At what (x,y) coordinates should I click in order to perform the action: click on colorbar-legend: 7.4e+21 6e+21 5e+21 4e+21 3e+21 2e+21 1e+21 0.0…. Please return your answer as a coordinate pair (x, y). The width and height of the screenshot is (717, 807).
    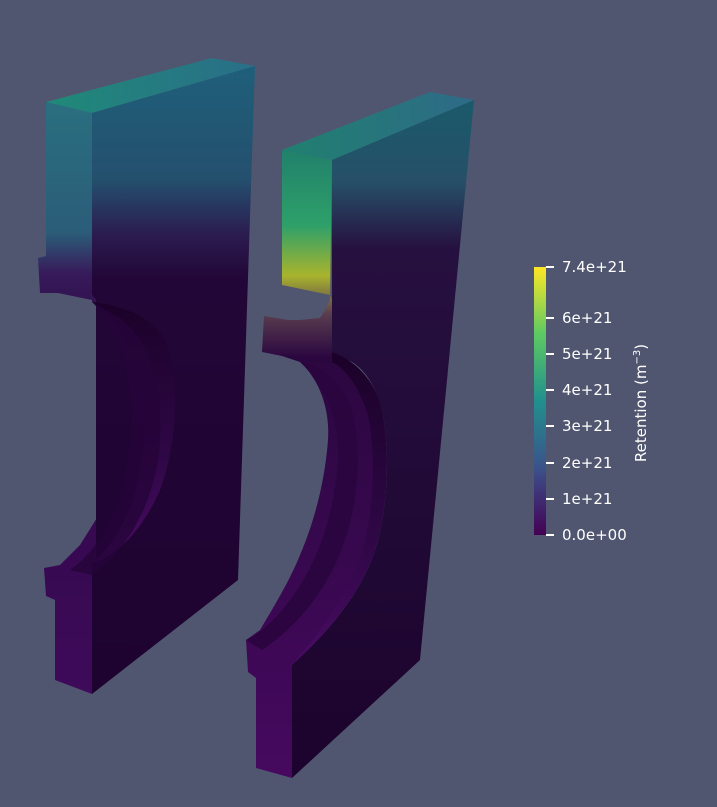
    Looking at the image, I should click on (622, 406).